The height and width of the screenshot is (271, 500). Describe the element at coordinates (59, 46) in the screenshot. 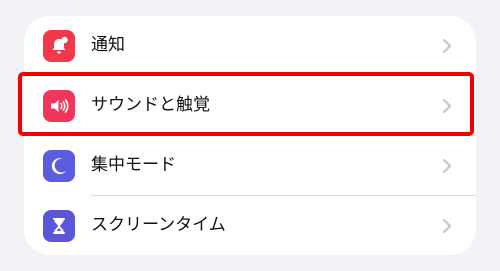

I see `bell-badge-icon` at that location.